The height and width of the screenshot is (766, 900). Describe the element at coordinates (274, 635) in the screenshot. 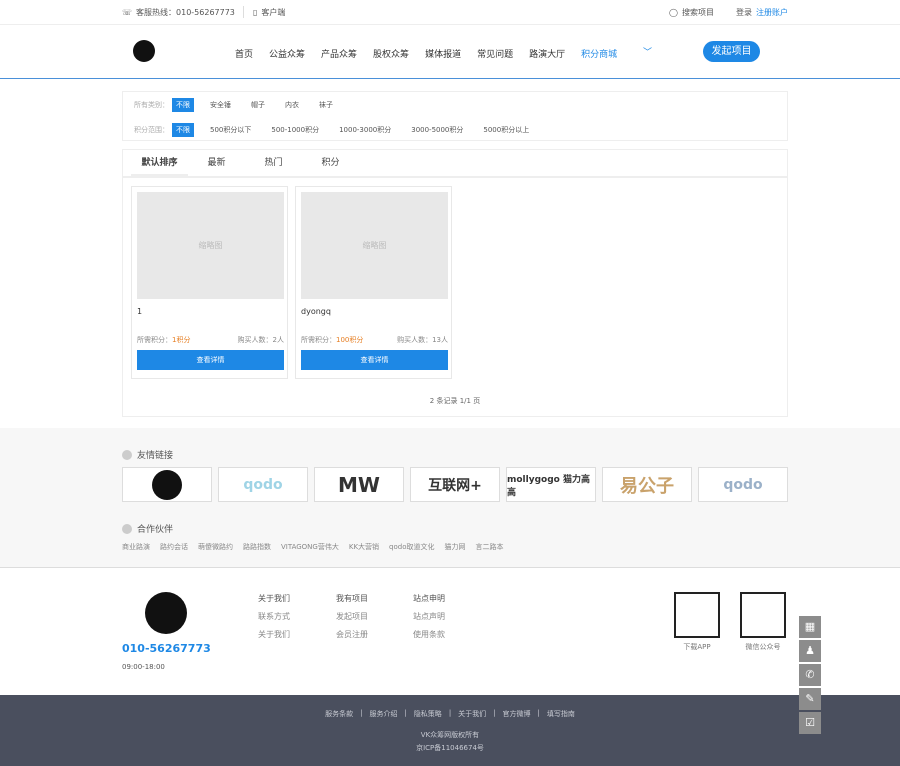

I see `footer-link: 关于我们` at that location.